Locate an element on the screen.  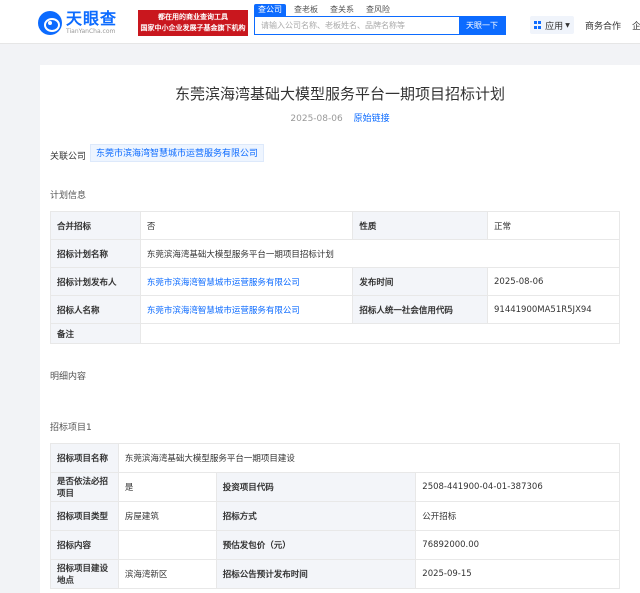
table-row: 招标内容 预估发包价（元） 76892000.00 is located at coordinates (335, 545).